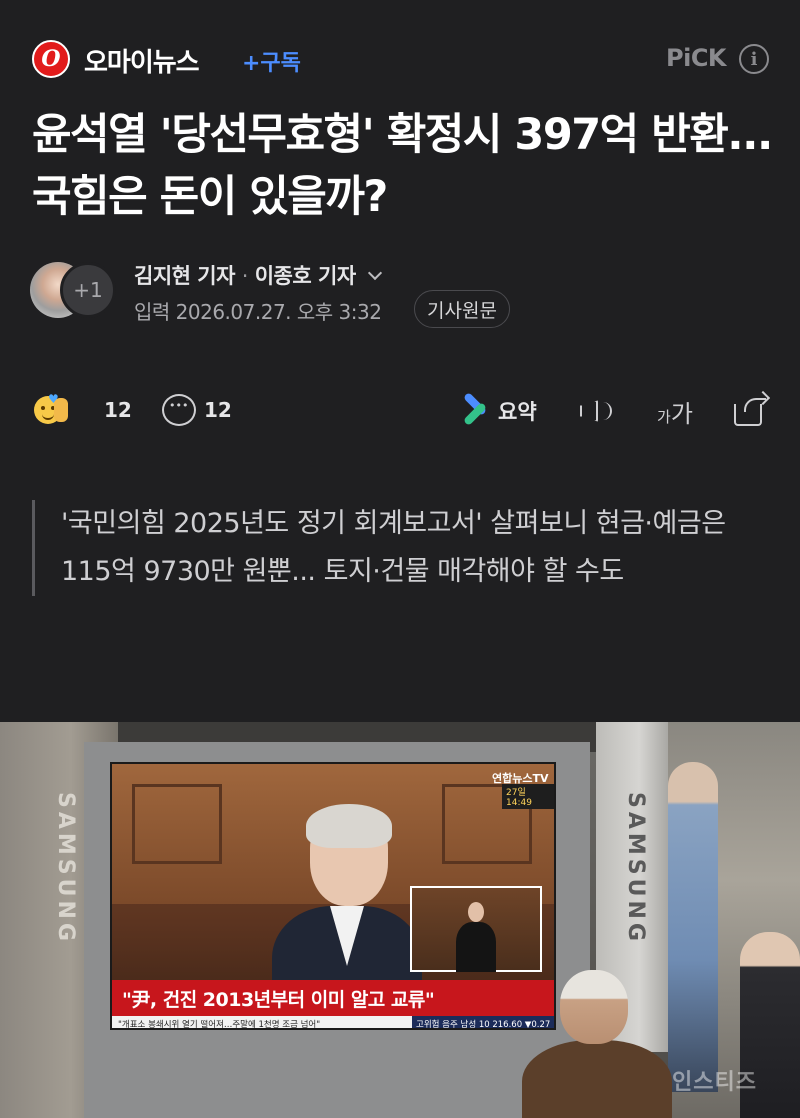 This screenshot has height=1118, width=800. What do you see at coordinates (53, 410) in the screenshot?
I see `reaction-emoji-icon: ♥` at bounding box center [53, 410].